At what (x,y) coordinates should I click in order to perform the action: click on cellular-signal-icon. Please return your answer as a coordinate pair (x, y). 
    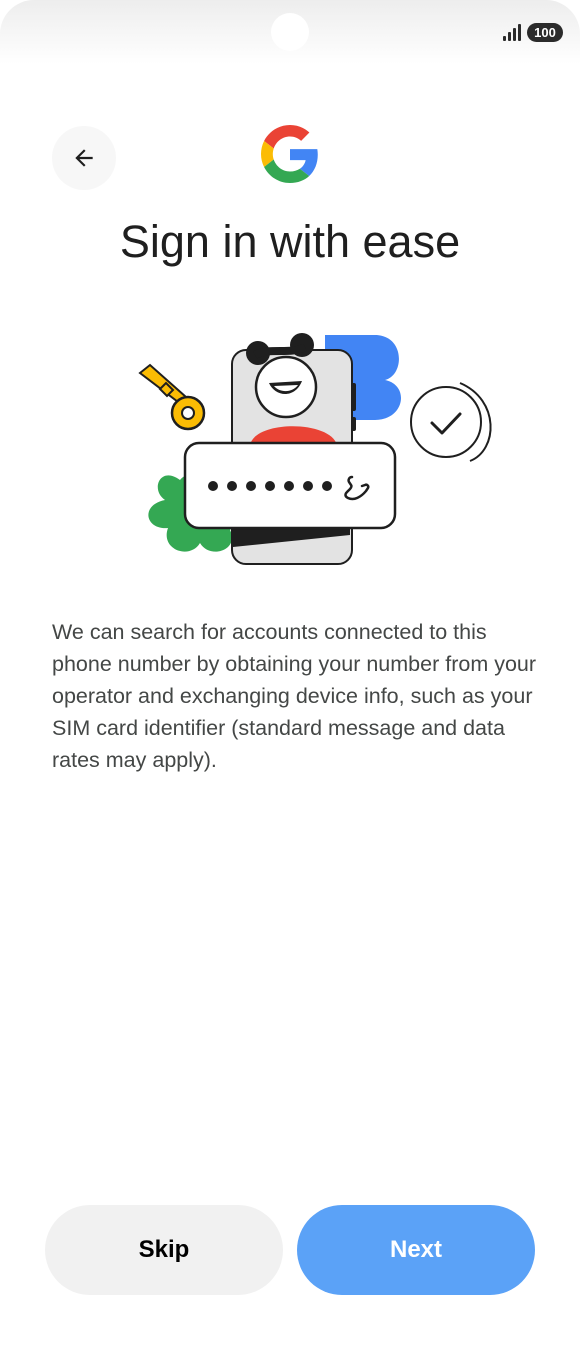
    Looking at the image, I should click on (512, 32).